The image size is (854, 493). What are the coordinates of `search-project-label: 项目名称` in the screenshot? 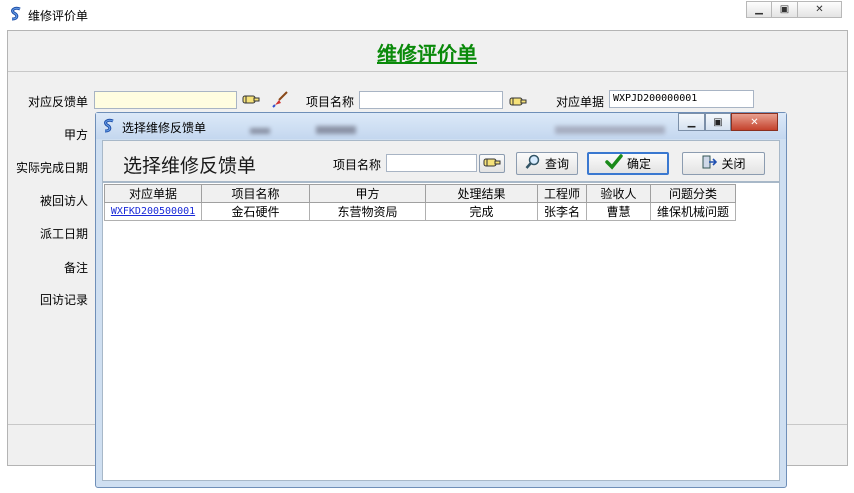 It's located at (357, 165).